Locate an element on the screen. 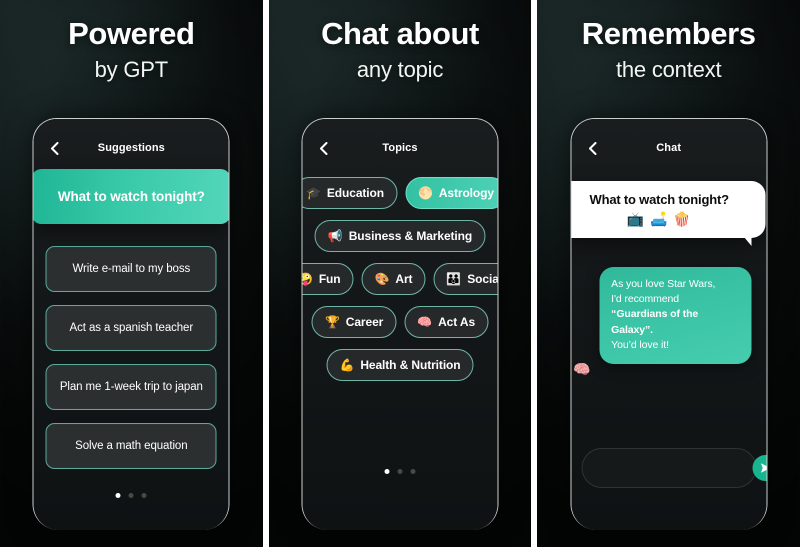  topic-chip-label: Act As is located at coordinates (457, 322).